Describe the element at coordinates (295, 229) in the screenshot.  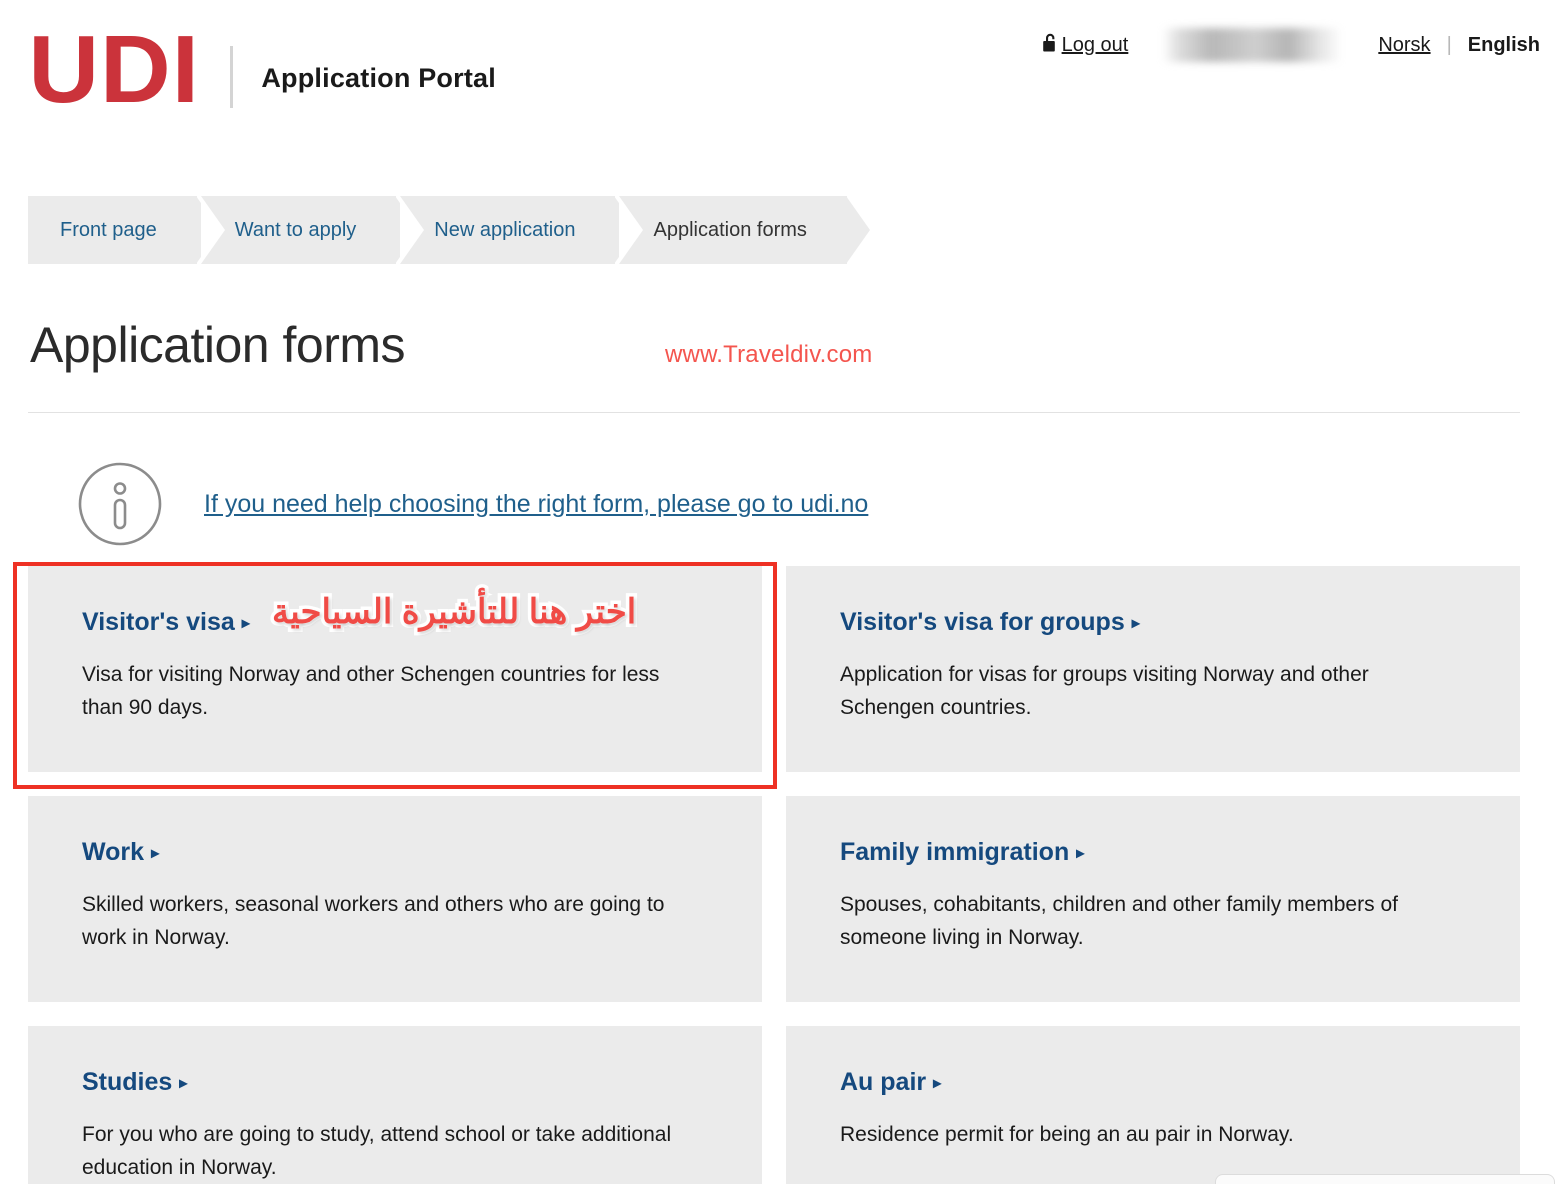
I see `breadcrumb-label: Want to apply` at that location.